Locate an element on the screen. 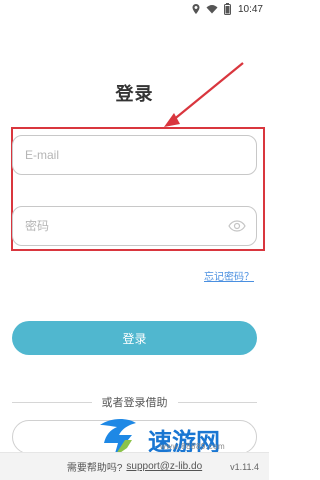 Image resolution: width=320 pixels, height=480 pixels. alt-login-divider: 或者登录借助 is located at coordinates (134, 402).